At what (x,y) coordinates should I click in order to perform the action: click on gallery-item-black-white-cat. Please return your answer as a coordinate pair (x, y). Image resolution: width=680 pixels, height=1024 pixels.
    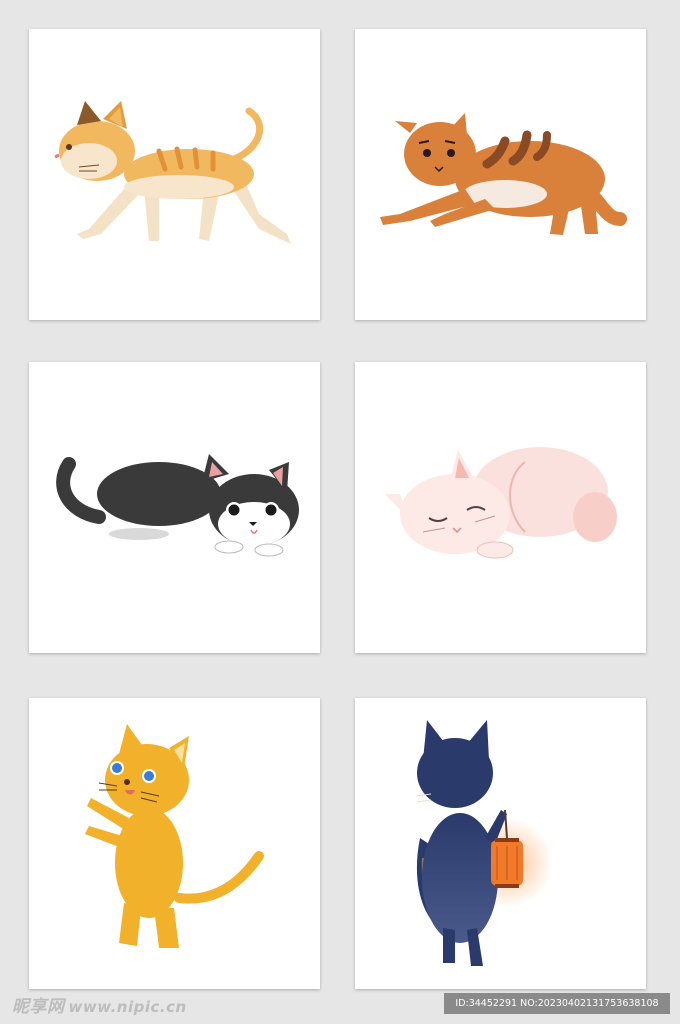
    Looking at the image, I should click on (174, 507).